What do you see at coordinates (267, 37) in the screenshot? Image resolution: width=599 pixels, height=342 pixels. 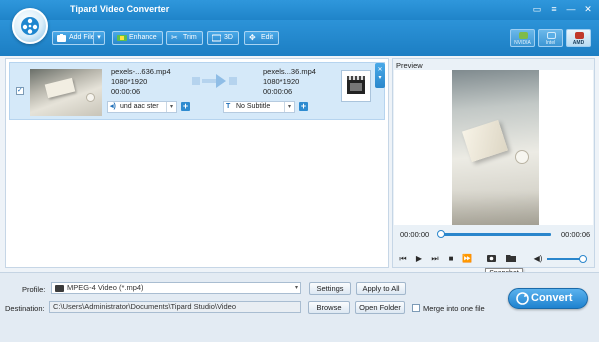 I see `edit-label: Edit` at bounding box center [267, 37].